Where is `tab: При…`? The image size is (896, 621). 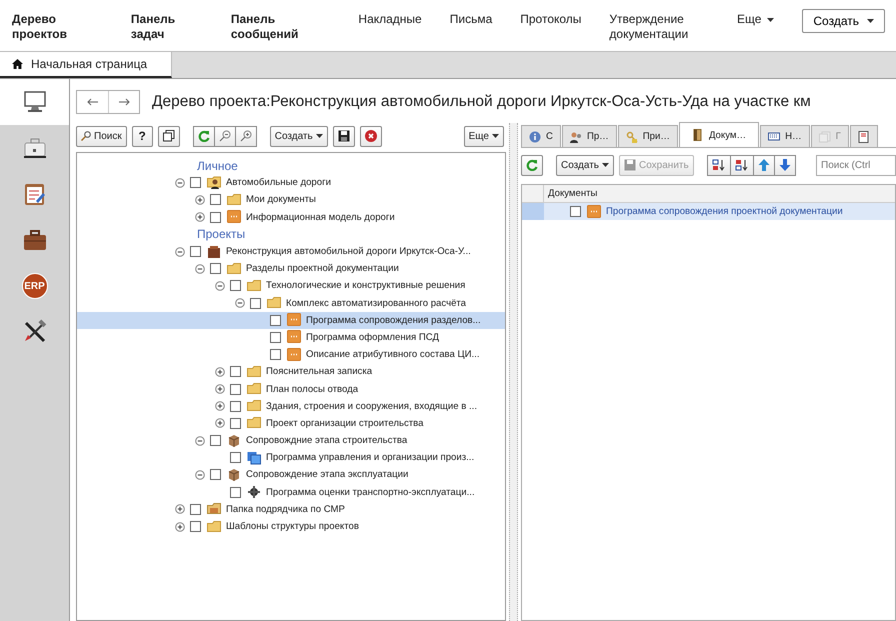 tab: При… is located at coordinates (648, 136).